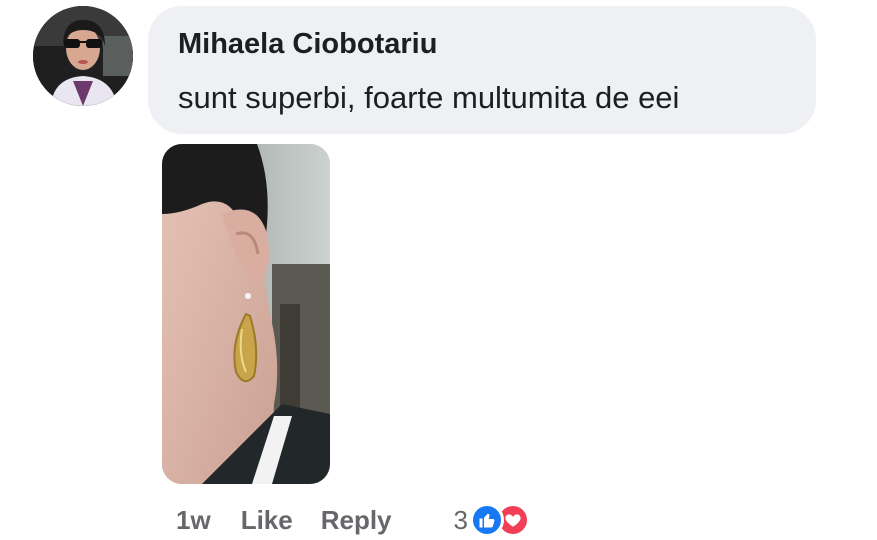 The height and width of the screenshot is (540, 877). Describe the element at coordinates (487, 520) in the screenshot. I see `like-icon` at that location.